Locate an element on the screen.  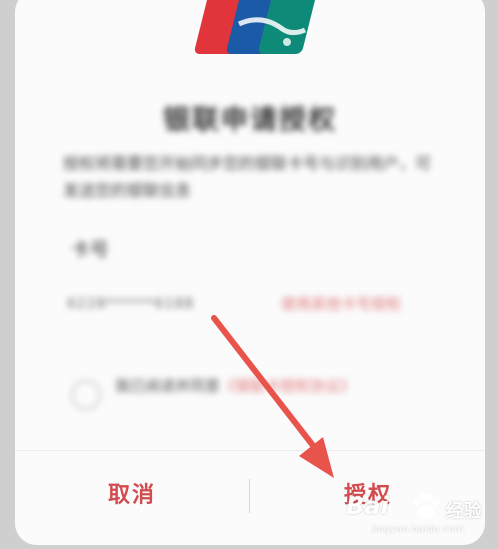
button-divider is located at coordinates (249, 496).